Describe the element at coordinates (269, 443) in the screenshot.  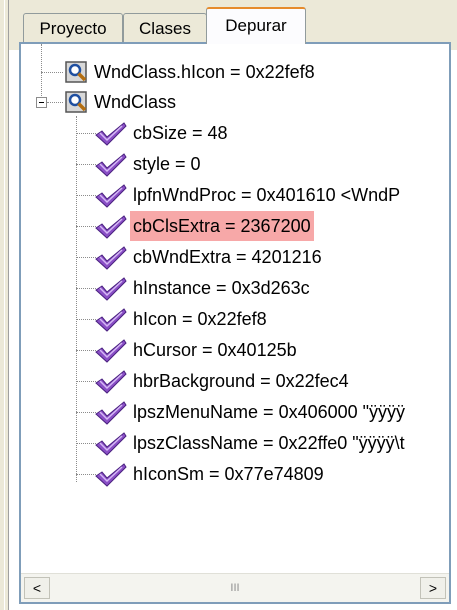
I see `tree-child-label: lpszClassName = 0x22ffe0 "ÿÿÿÿ\t` at that location.